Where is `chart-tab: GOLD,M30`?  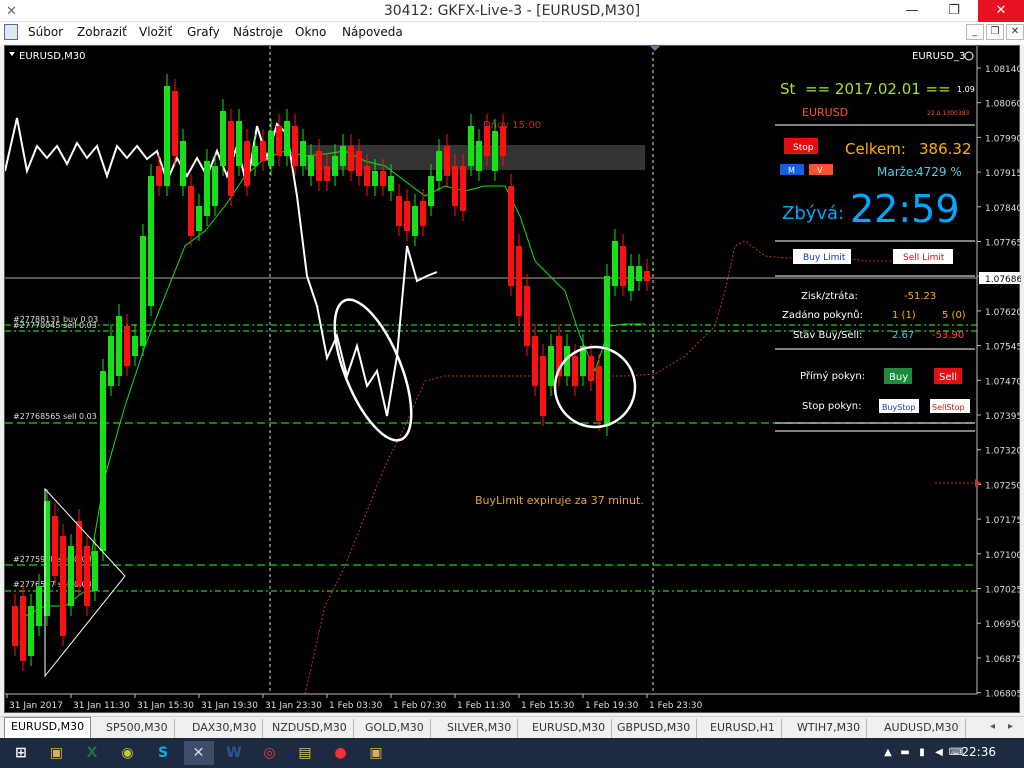
chart-tab: GOLD,M30 is located at coordinates (395, 728).